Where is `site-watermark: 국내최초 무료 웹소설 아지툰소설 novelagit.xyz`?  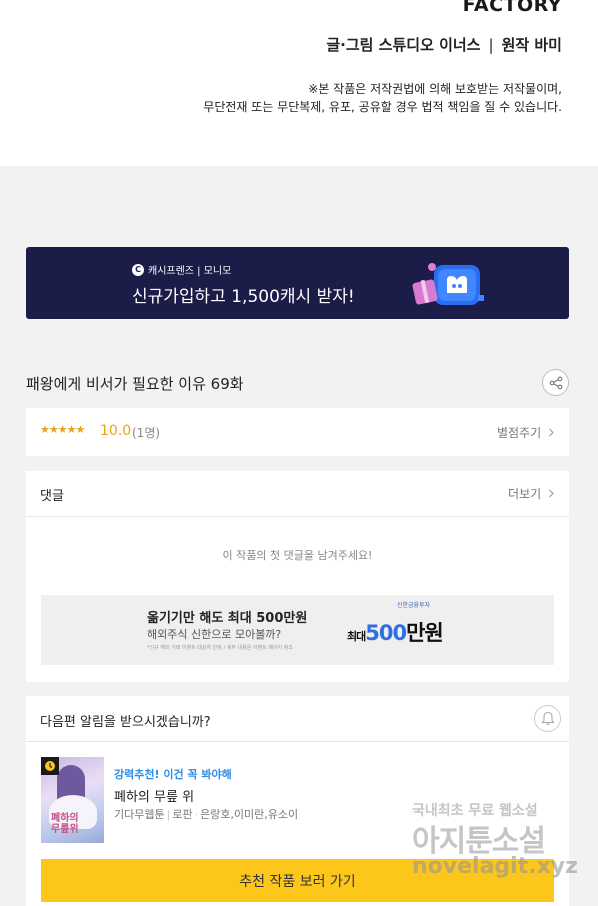 site-watermark: 국내최초 무료 웹소설 아지툰소설 novelagit.xyz is located at coordinates (497, 845).